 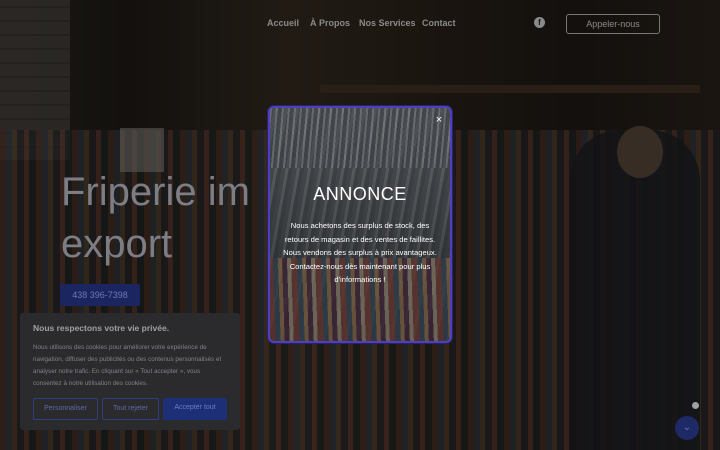 What do you see at coordinates (195, 409) in the screenshot?
I see `accept-all-button: Accepter tout` at bounding box center [195, 409].